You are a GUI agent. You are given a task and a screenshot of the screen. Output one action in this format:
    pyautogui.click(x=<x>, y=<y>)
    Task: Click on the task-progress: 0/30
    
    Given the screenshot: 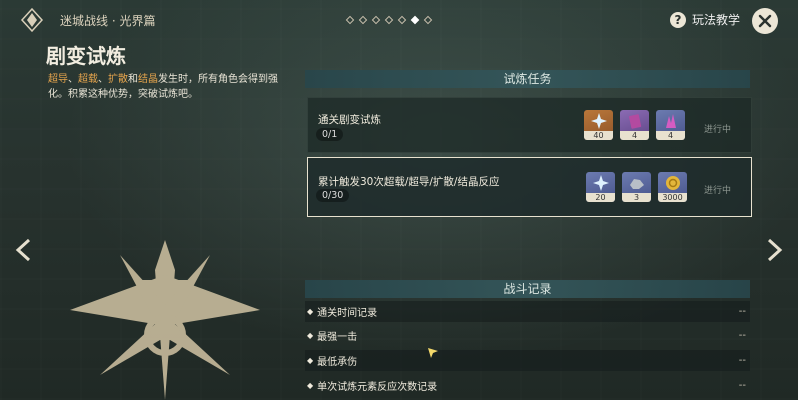 What is the action you would take?
    pyautogui.click(x=333, y=195)
    